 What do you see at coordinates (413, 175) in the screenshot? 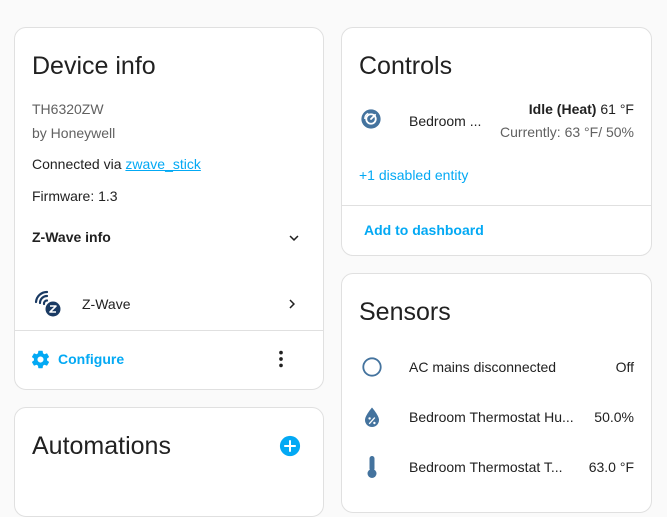
I see `disabled-entities-link: +1 disabled entity` at bounding box center [413, 175].